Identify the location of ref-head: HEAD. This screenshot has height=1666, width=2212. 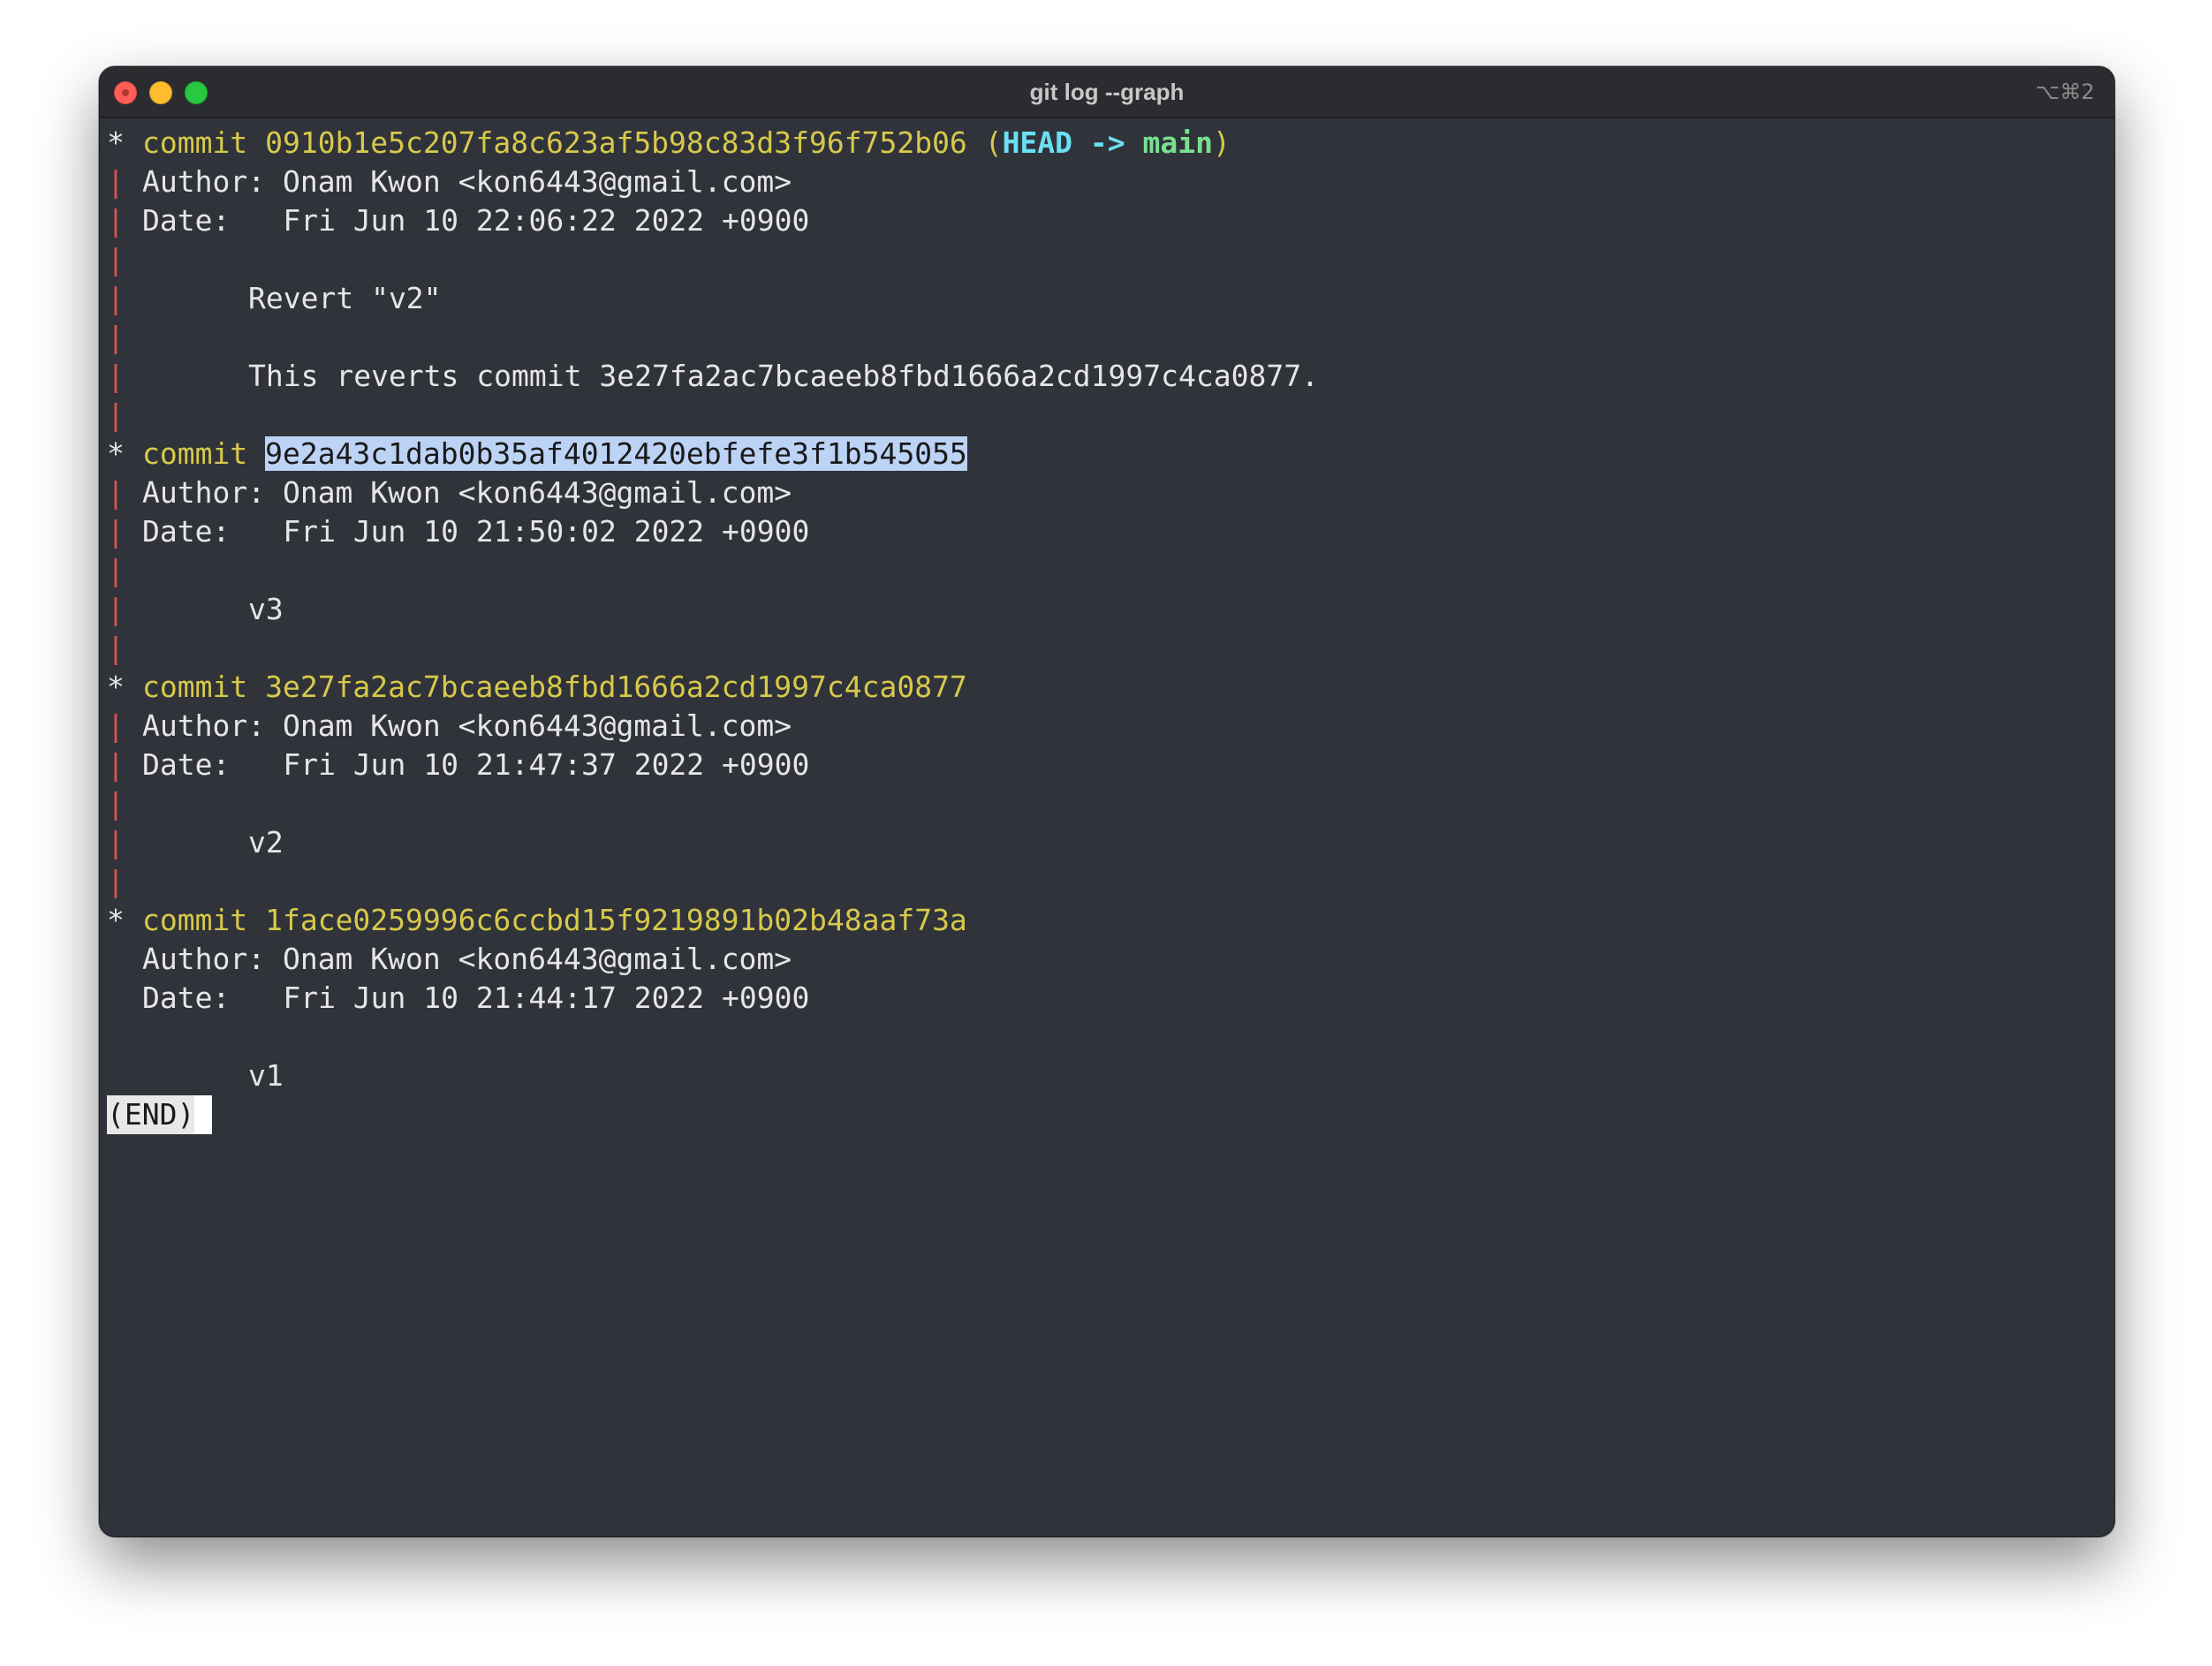
(1037, 142).